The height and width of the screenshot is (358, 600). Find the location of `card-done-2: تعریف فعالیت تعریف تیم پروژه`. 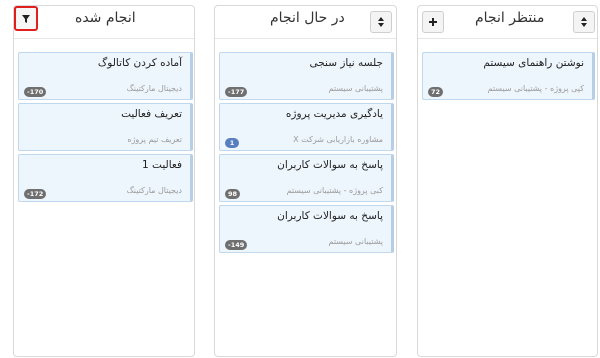

card-done-2: تعریف فعالیت تعریف تیم پروژه is located at coordinates (105, 127).